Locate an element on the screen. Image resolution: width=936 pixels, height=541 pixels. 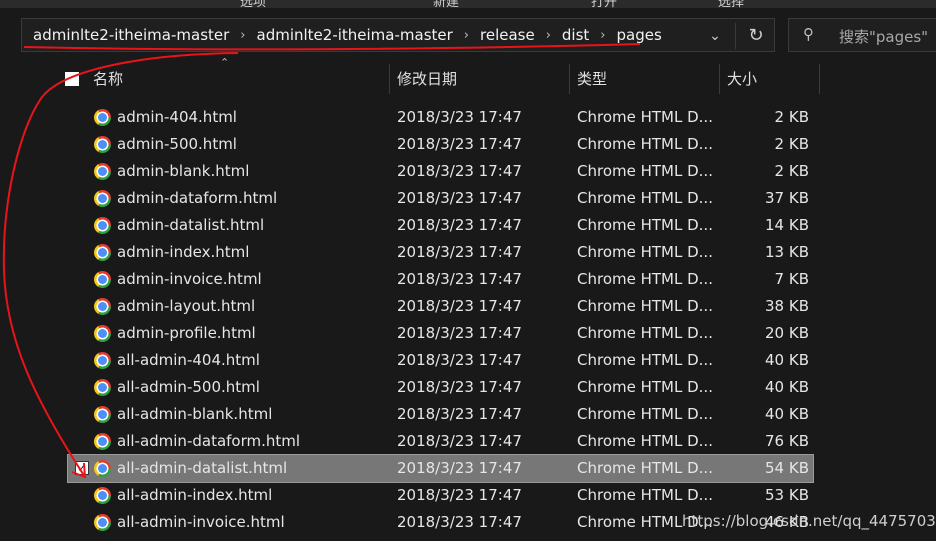
watermark: https://blog.csdn.net/qq_44757034 is located at coordinates (809, 521).